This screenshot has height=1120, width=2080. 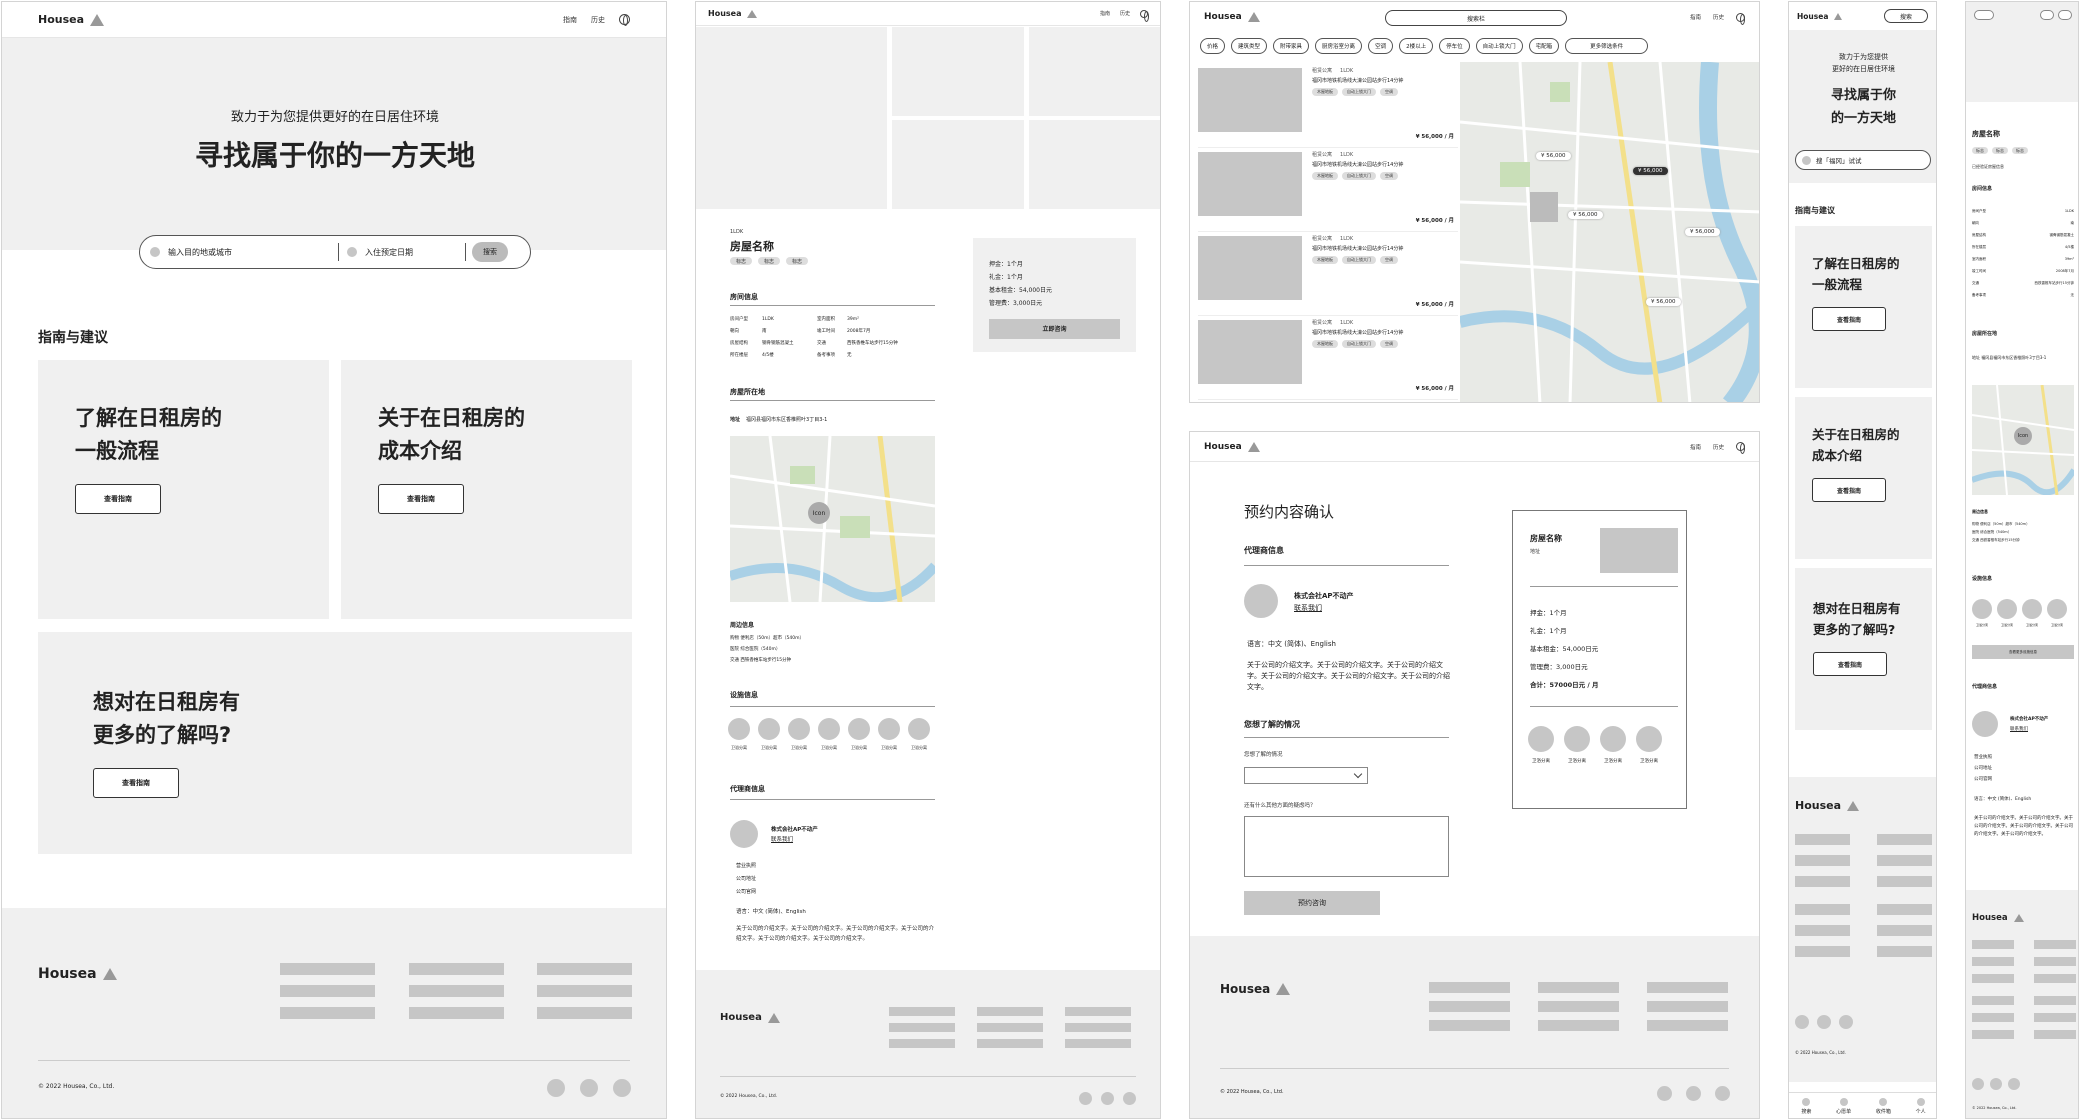 I want to click on want-select, so click(x=1306, y=775).